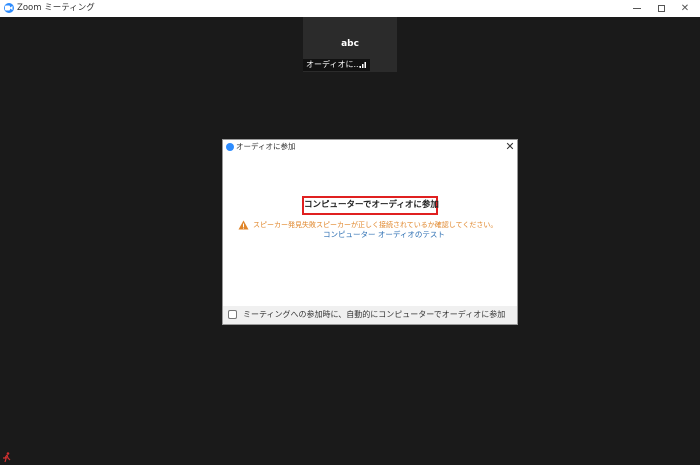 This screenshot has width=700, height=465. I want to click on minimize-icon, so click(637, 8).